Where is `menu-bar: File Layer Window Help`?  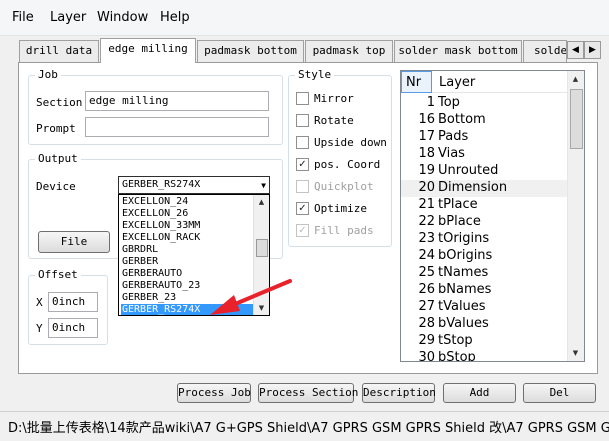 menu-bar: File Layer Window Help is located at coordinates (304, 18).